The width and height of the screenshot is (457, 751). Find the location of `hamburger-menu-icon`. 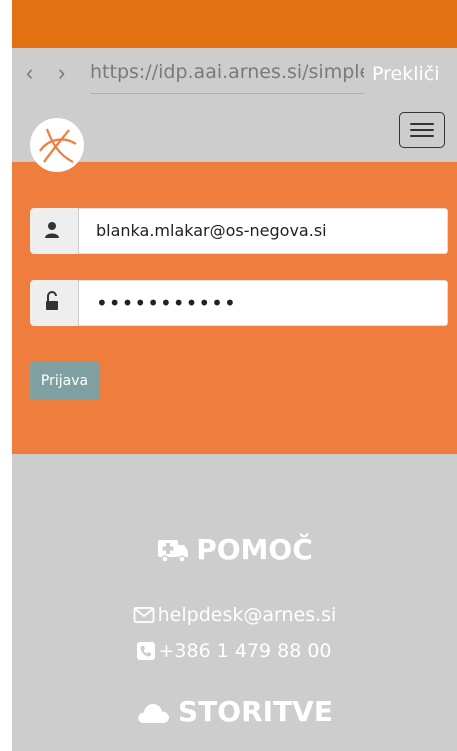

hamburger-menu-icon is located at coordinates (422, 130).